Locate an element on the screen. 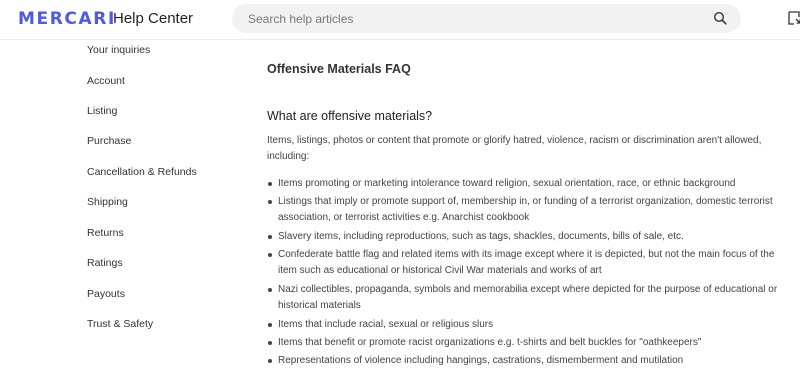 The image size is (800, 381). sidebar-item-payouts: Payouts is located at coordinates (106, 294).